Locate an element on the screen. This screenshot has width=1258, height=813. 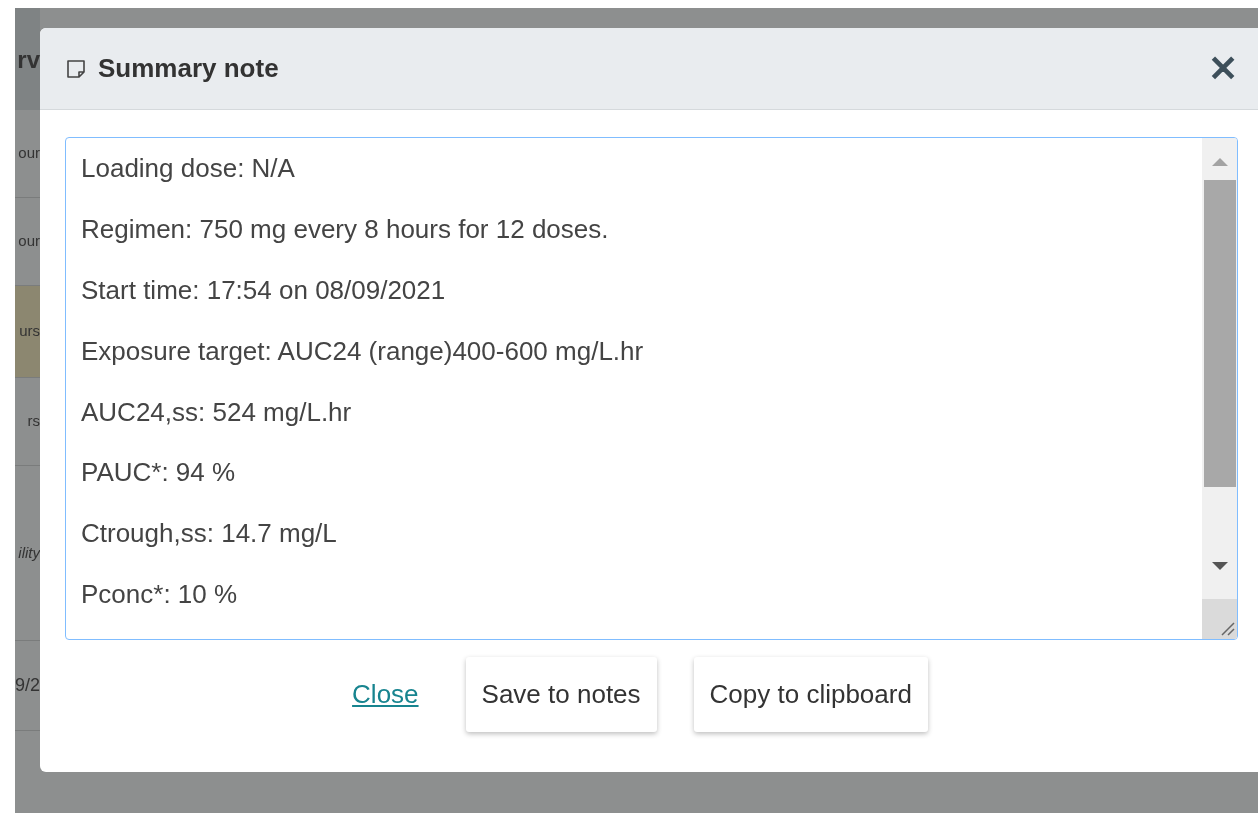
scrollbar is located at coordinates (1219, 388).